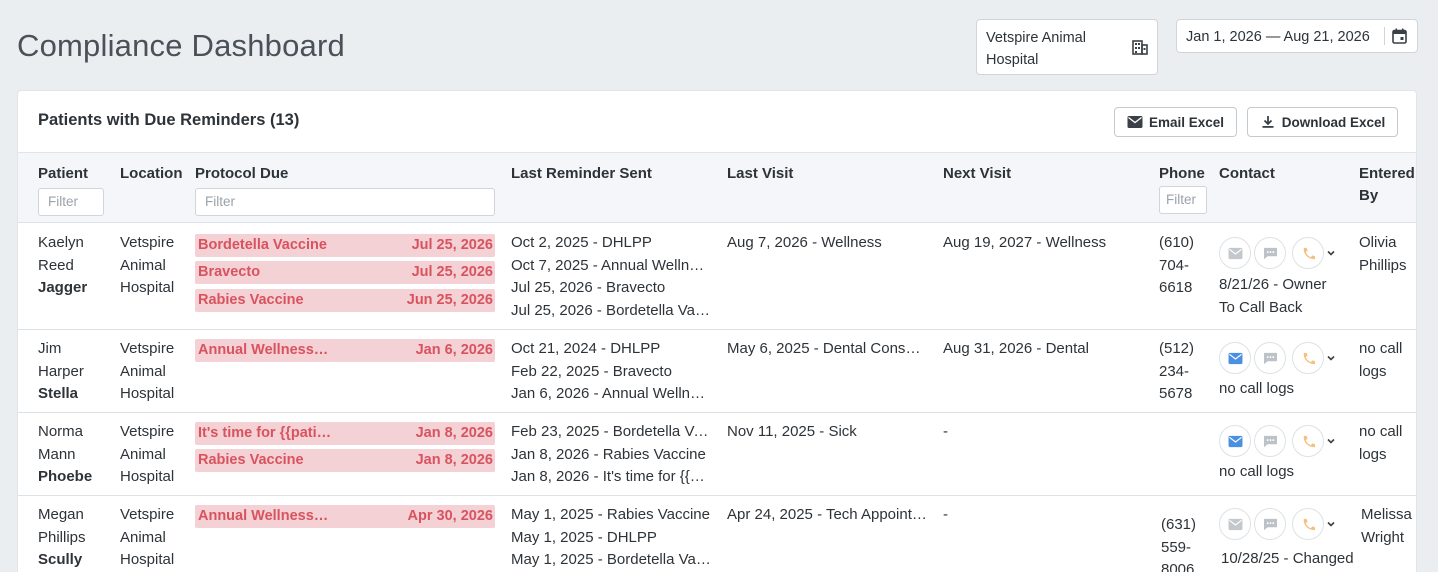 The height and width of the screenshot is (572, 1438). I want to click on contact-note: no call logs, so click(1256, 472).